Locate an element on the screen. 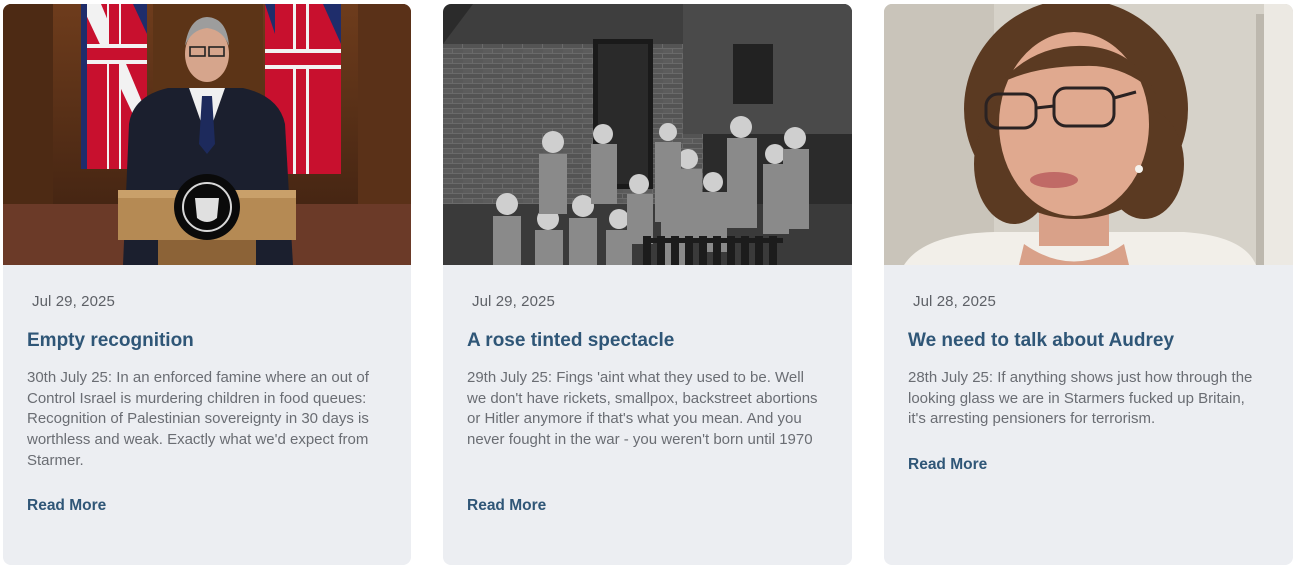  post-title: We need to talk about Audrey is located at coordinates (1041, 341).